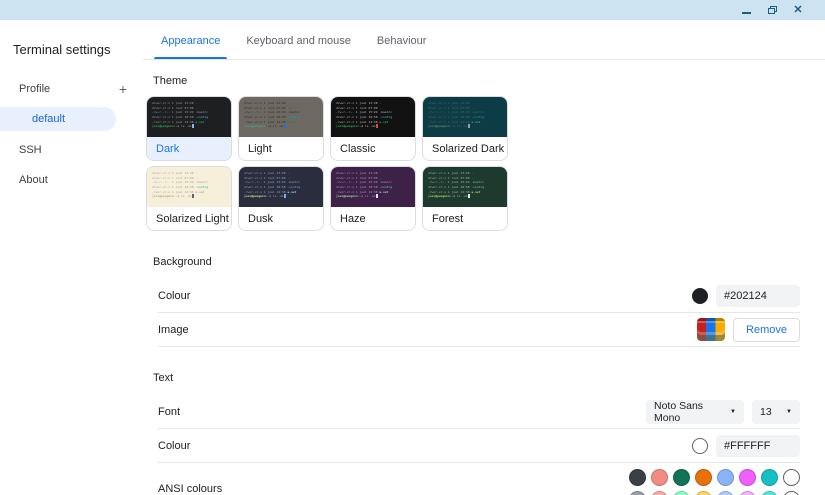 This screenshot has width=825, height=495. I want to click on font-row: Font Noto Sans Mono ▼ 13 ▼, so click(479, 412).